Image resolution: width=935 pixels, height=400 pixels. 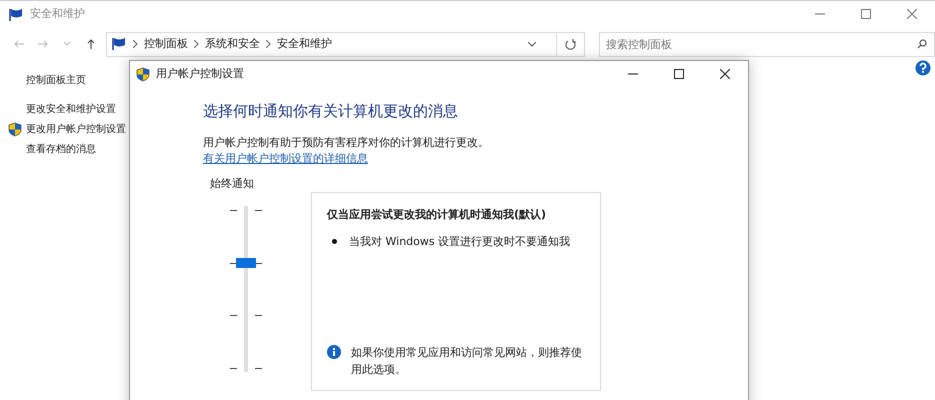 What do you see at coordinates (57, 14) in the screenshot?
I see `window-title: 安全和维护` at bounding box center [57, 14].